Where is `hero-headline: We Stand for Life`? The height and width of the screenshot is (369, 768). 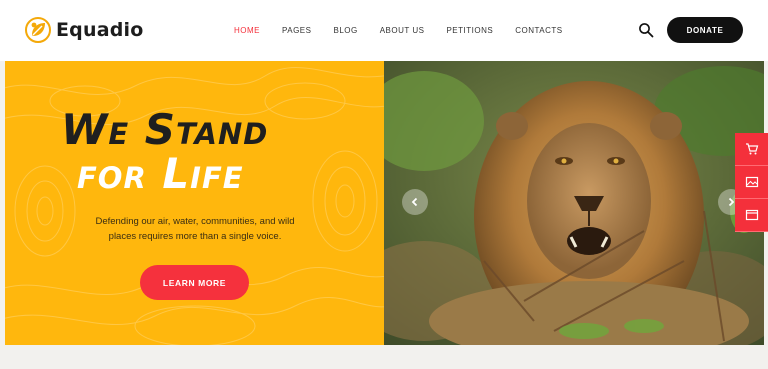
hero-headline: We Stand for Life is located at coordinates (211, 152).